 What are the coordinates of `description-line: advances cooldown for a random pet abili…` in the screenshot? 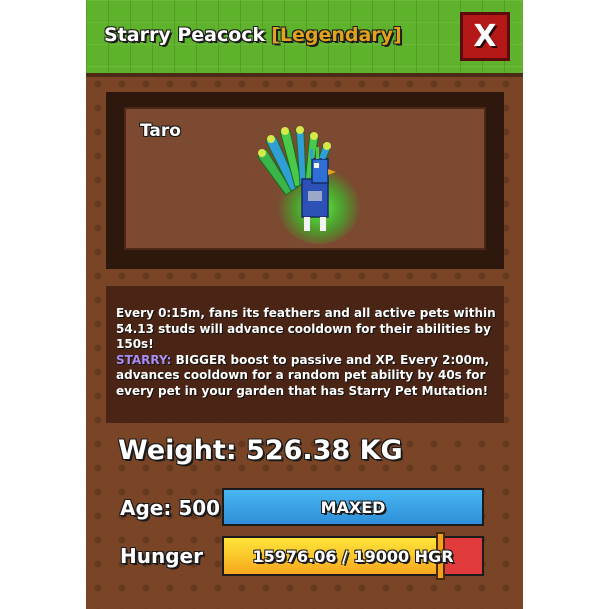 It's located at (301, 375).